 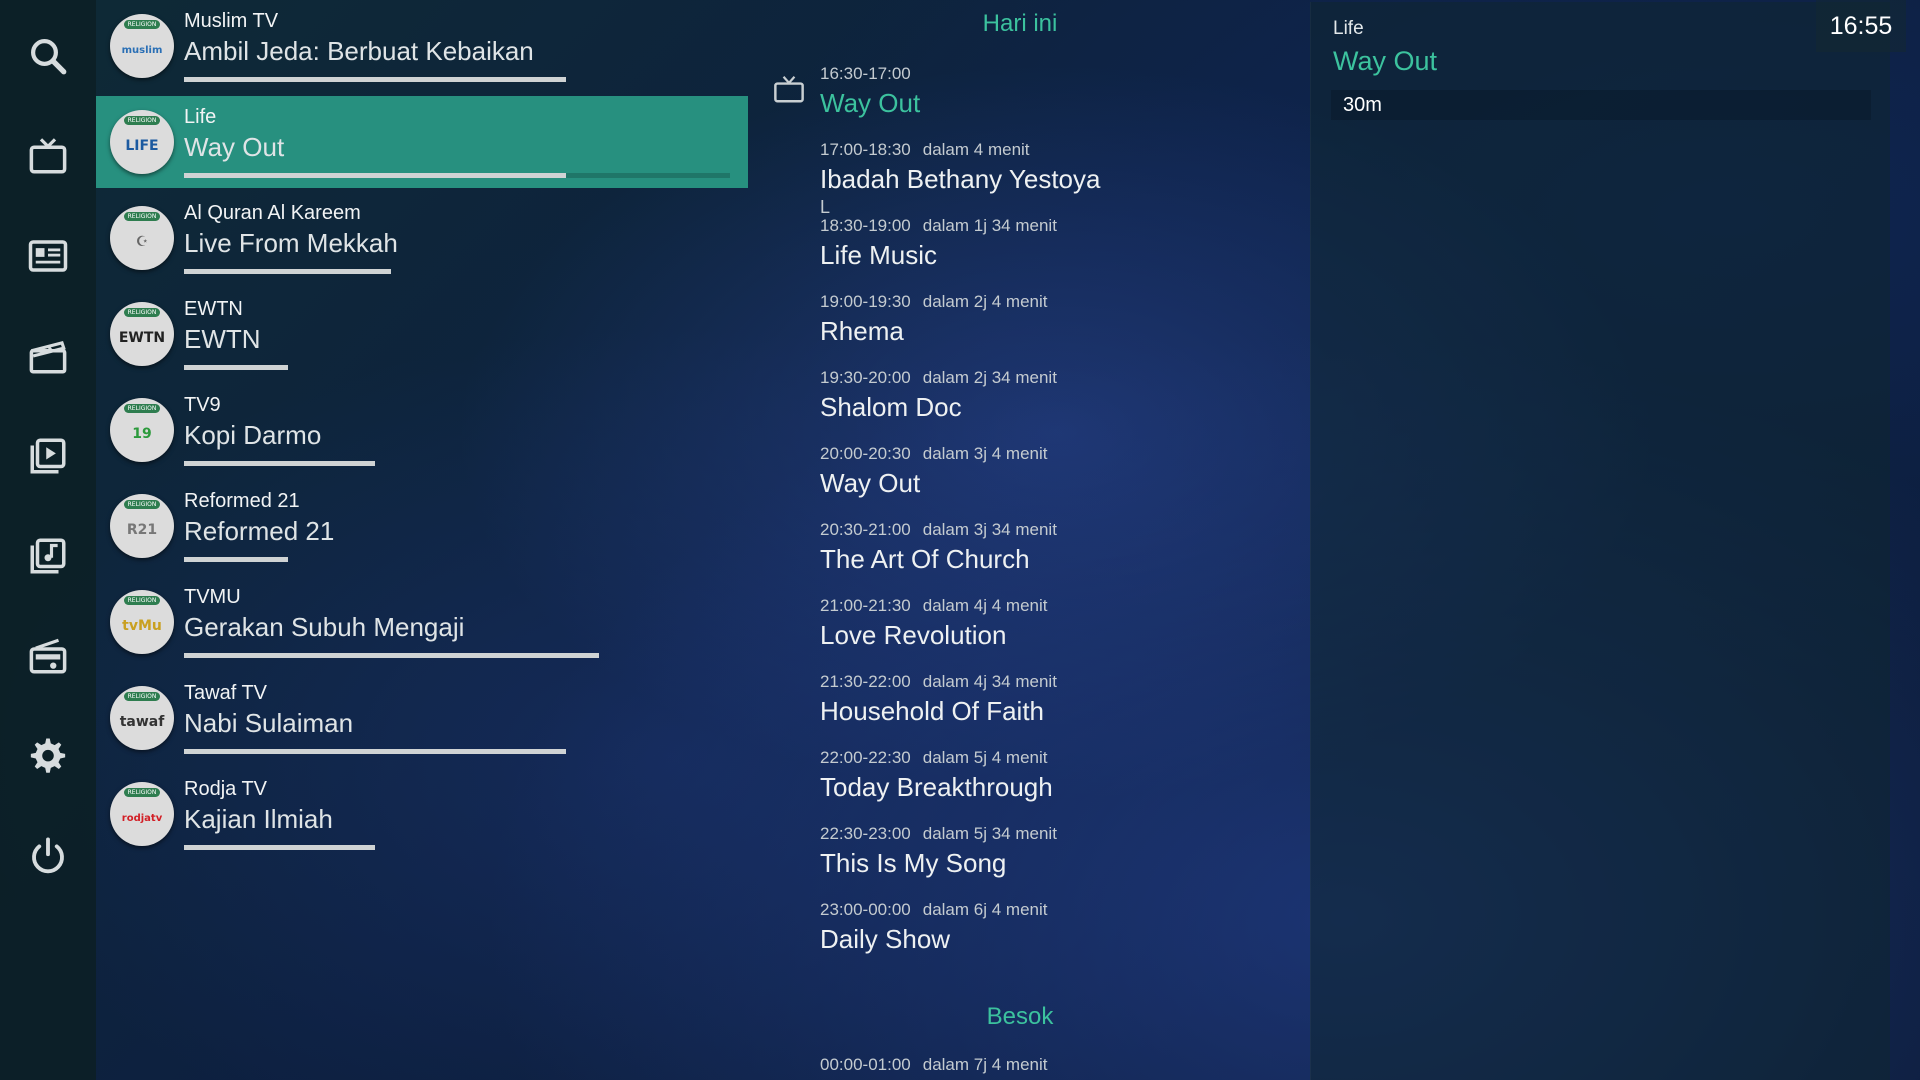 I want to click on epg-time-range: 19:30-20:00, so click(x=865, y=377).